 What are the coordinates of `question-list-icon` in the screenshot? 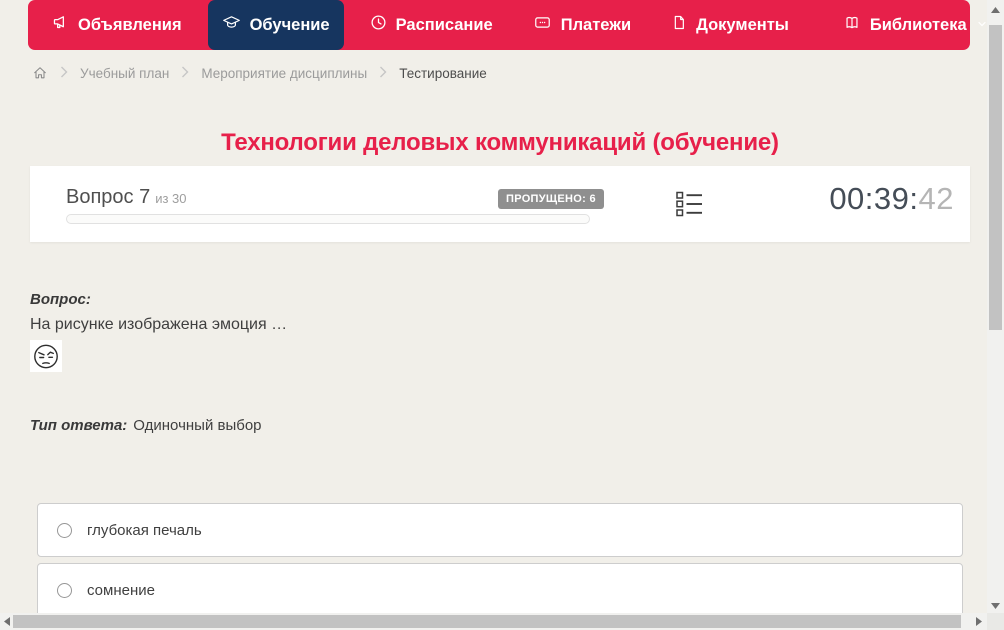 It's located at (689, 204).